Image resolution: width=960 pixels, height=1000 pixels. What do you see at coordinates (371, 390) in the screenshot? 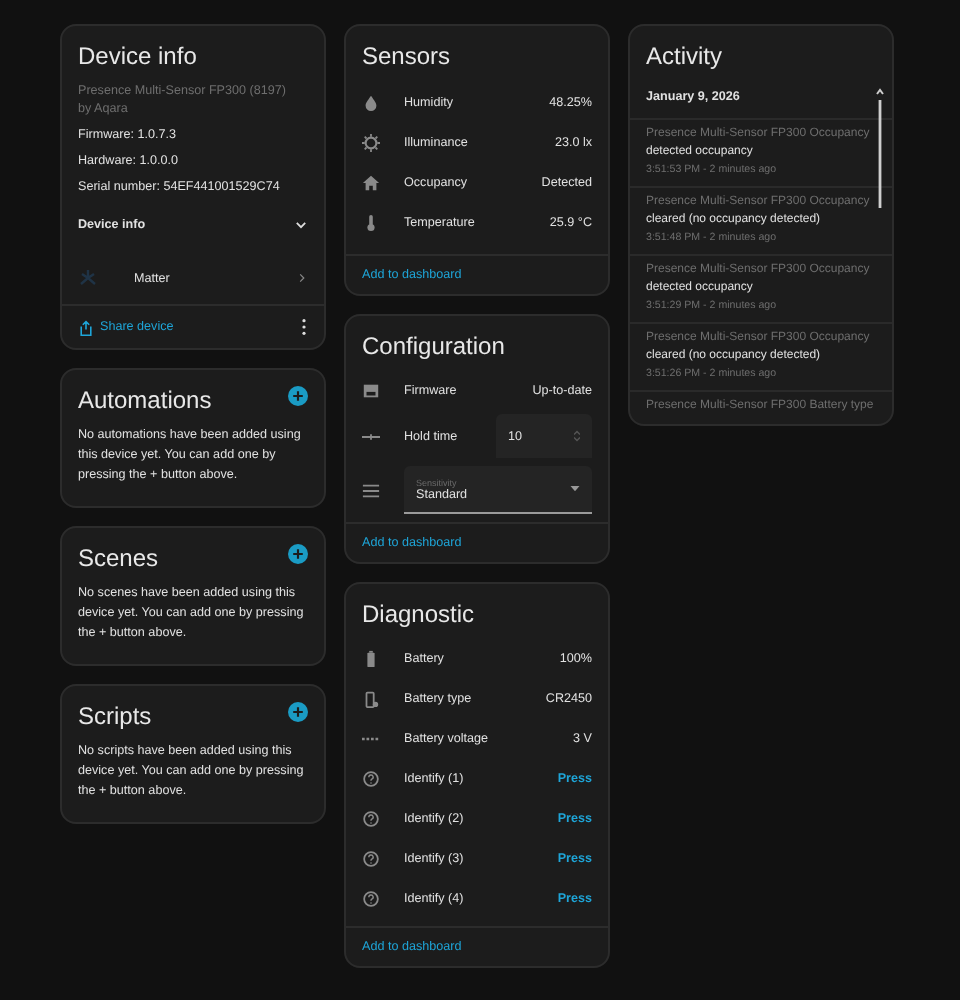
I see `firmware-icon` at bounding box center [371, 390].